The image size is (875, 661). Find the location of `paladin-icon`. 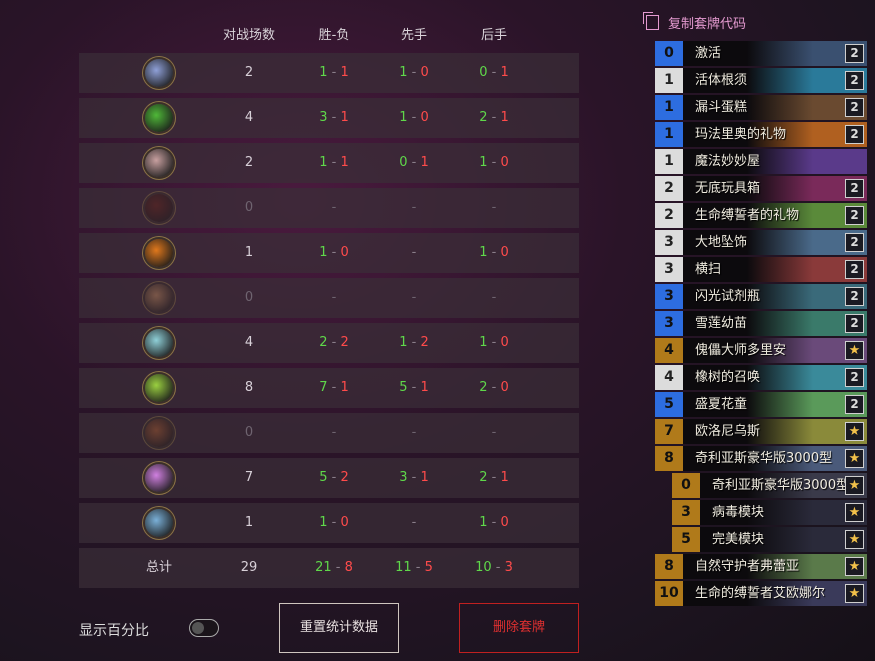

paladin-icon is located at coordinates (159, 343).